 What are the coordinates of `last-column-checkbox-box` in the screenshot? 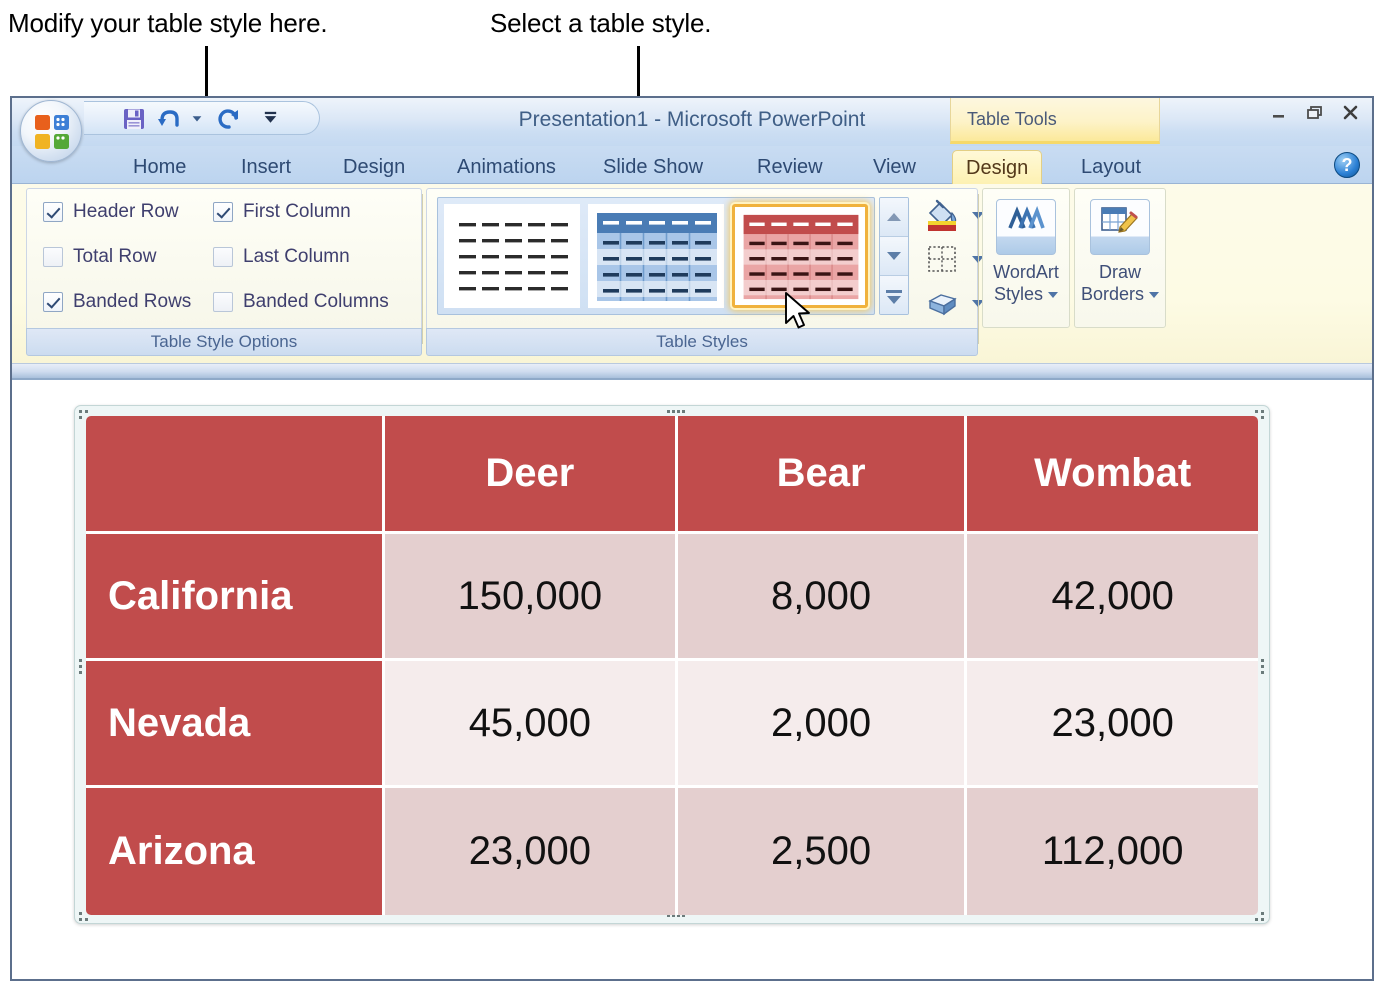 It's located at (223, 257).